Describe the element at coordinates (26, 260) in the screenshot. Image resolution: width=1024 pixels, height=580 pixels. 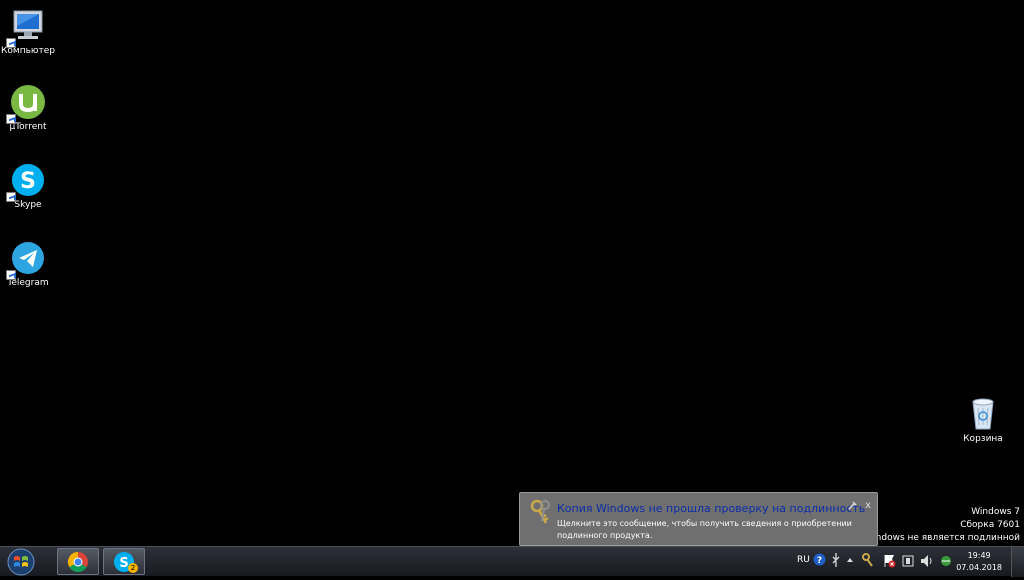
I see `telegram-icon` at that location.